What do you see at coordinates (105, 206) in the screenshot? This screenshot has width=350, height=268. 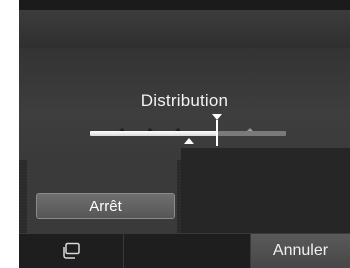 I see `off-button: Arrêt` at bounding box center [105, 206].